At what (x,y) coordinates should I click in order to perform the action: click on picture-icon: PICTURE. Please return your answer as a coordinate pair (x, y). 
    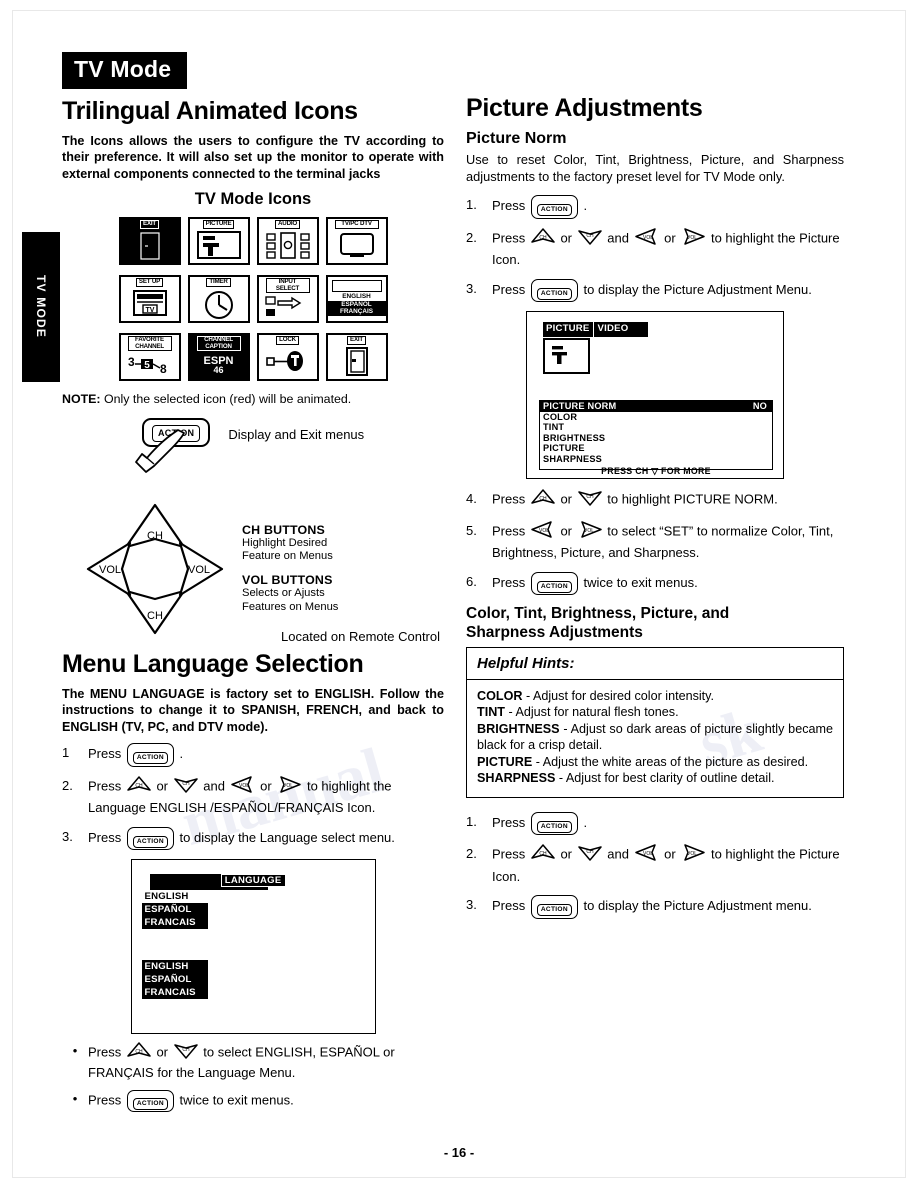
    Looking at the image, I should click on (218, 241).